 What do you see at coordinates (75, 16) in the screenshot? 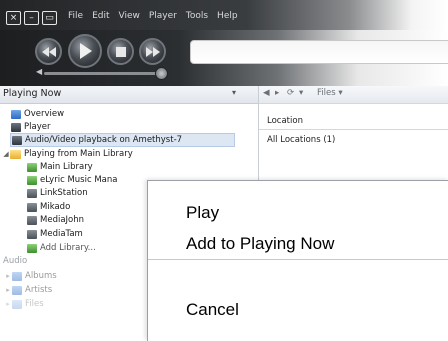
I see `menu-file: File` at bounding box center [75, 16].